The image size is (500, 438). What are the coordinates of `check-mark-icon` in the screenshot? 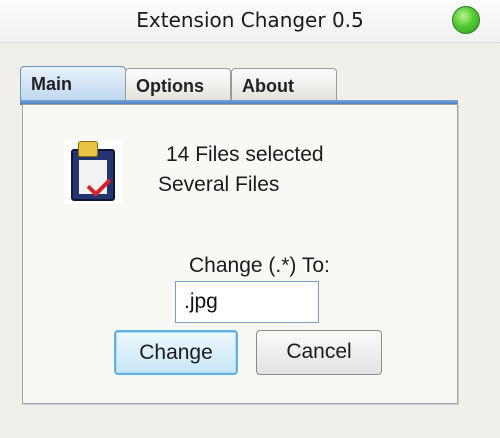 It's located at (99, 184).